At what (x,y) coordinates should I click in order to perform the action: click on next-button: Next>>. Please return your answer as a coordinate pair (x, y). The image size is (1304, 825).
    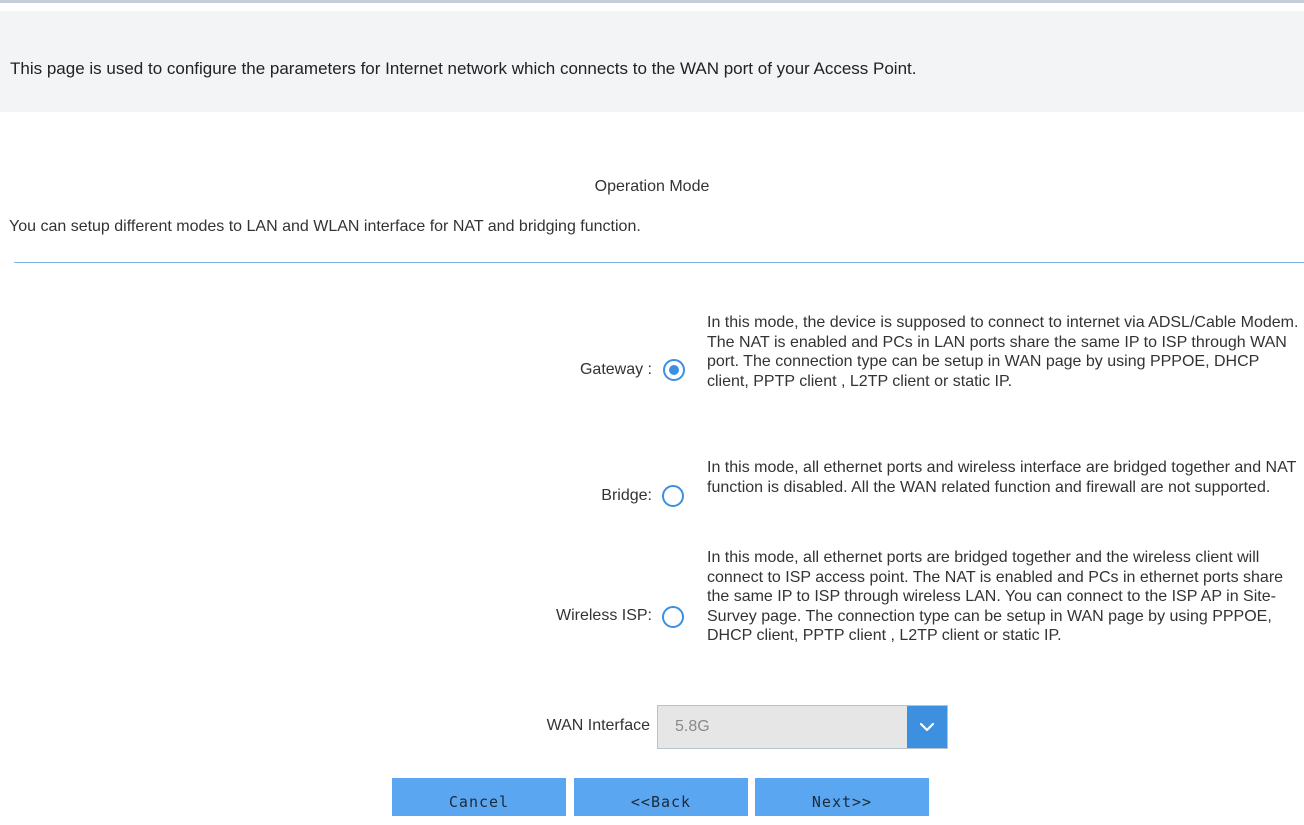
    Looking at the image, I should click on (842, 797).